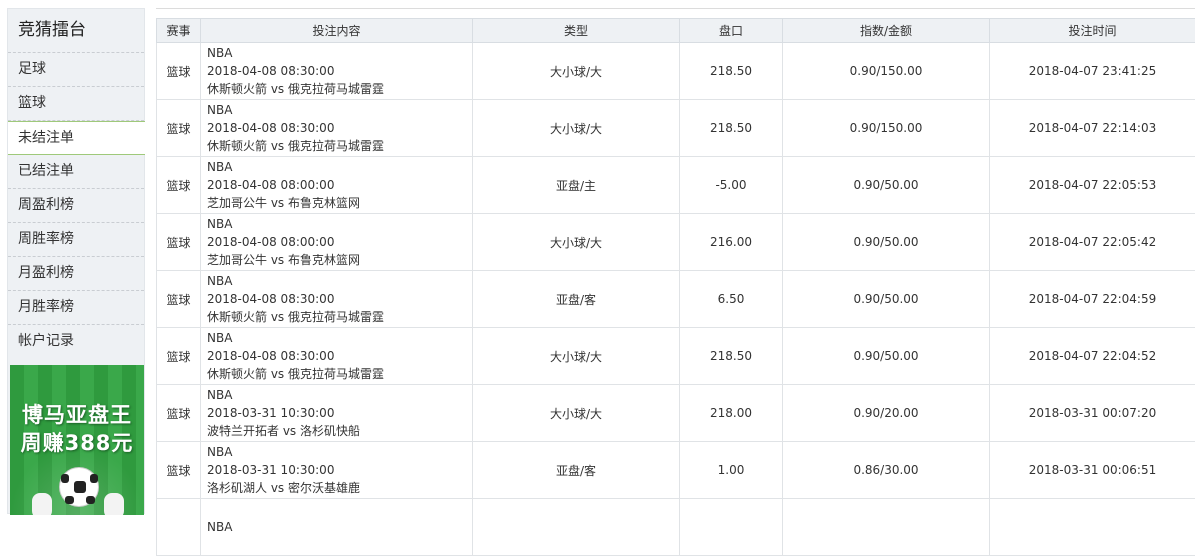  I want to click on header-type: 类型, so click(576, 31).